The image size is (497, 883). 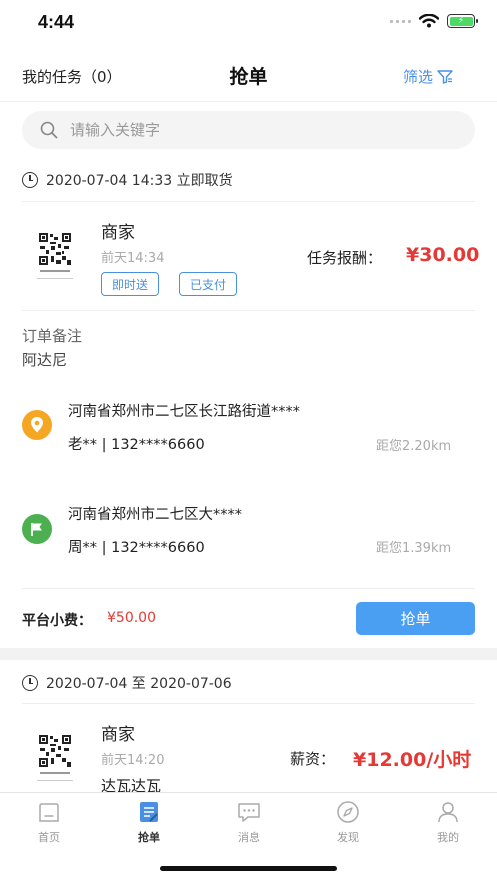 I want to click on search-icon, so click(x=49, y=130).